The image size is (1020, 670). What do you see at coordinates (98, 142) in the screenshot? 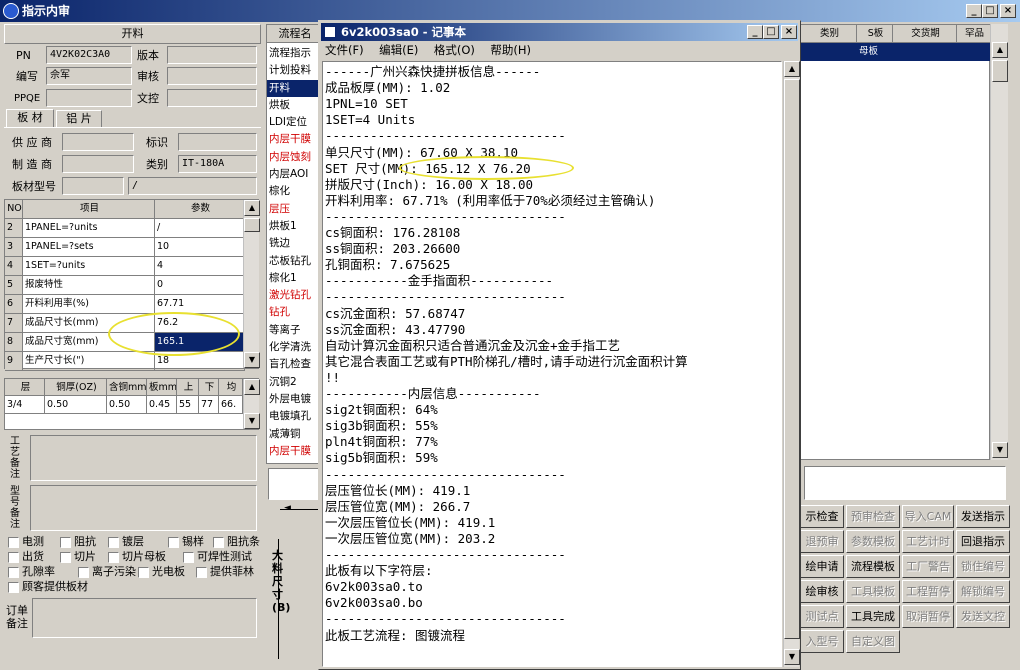
I see `supplier-field` at bounding box center [98, 142].